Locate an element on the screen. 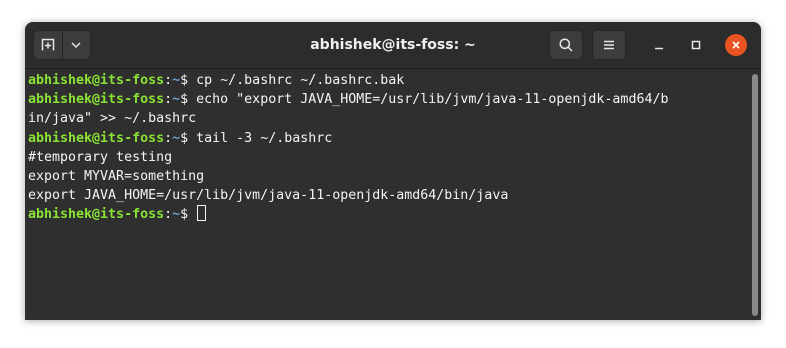 This screenshot has width=786, height=348. search-icon is located at coordinates (566, 45).